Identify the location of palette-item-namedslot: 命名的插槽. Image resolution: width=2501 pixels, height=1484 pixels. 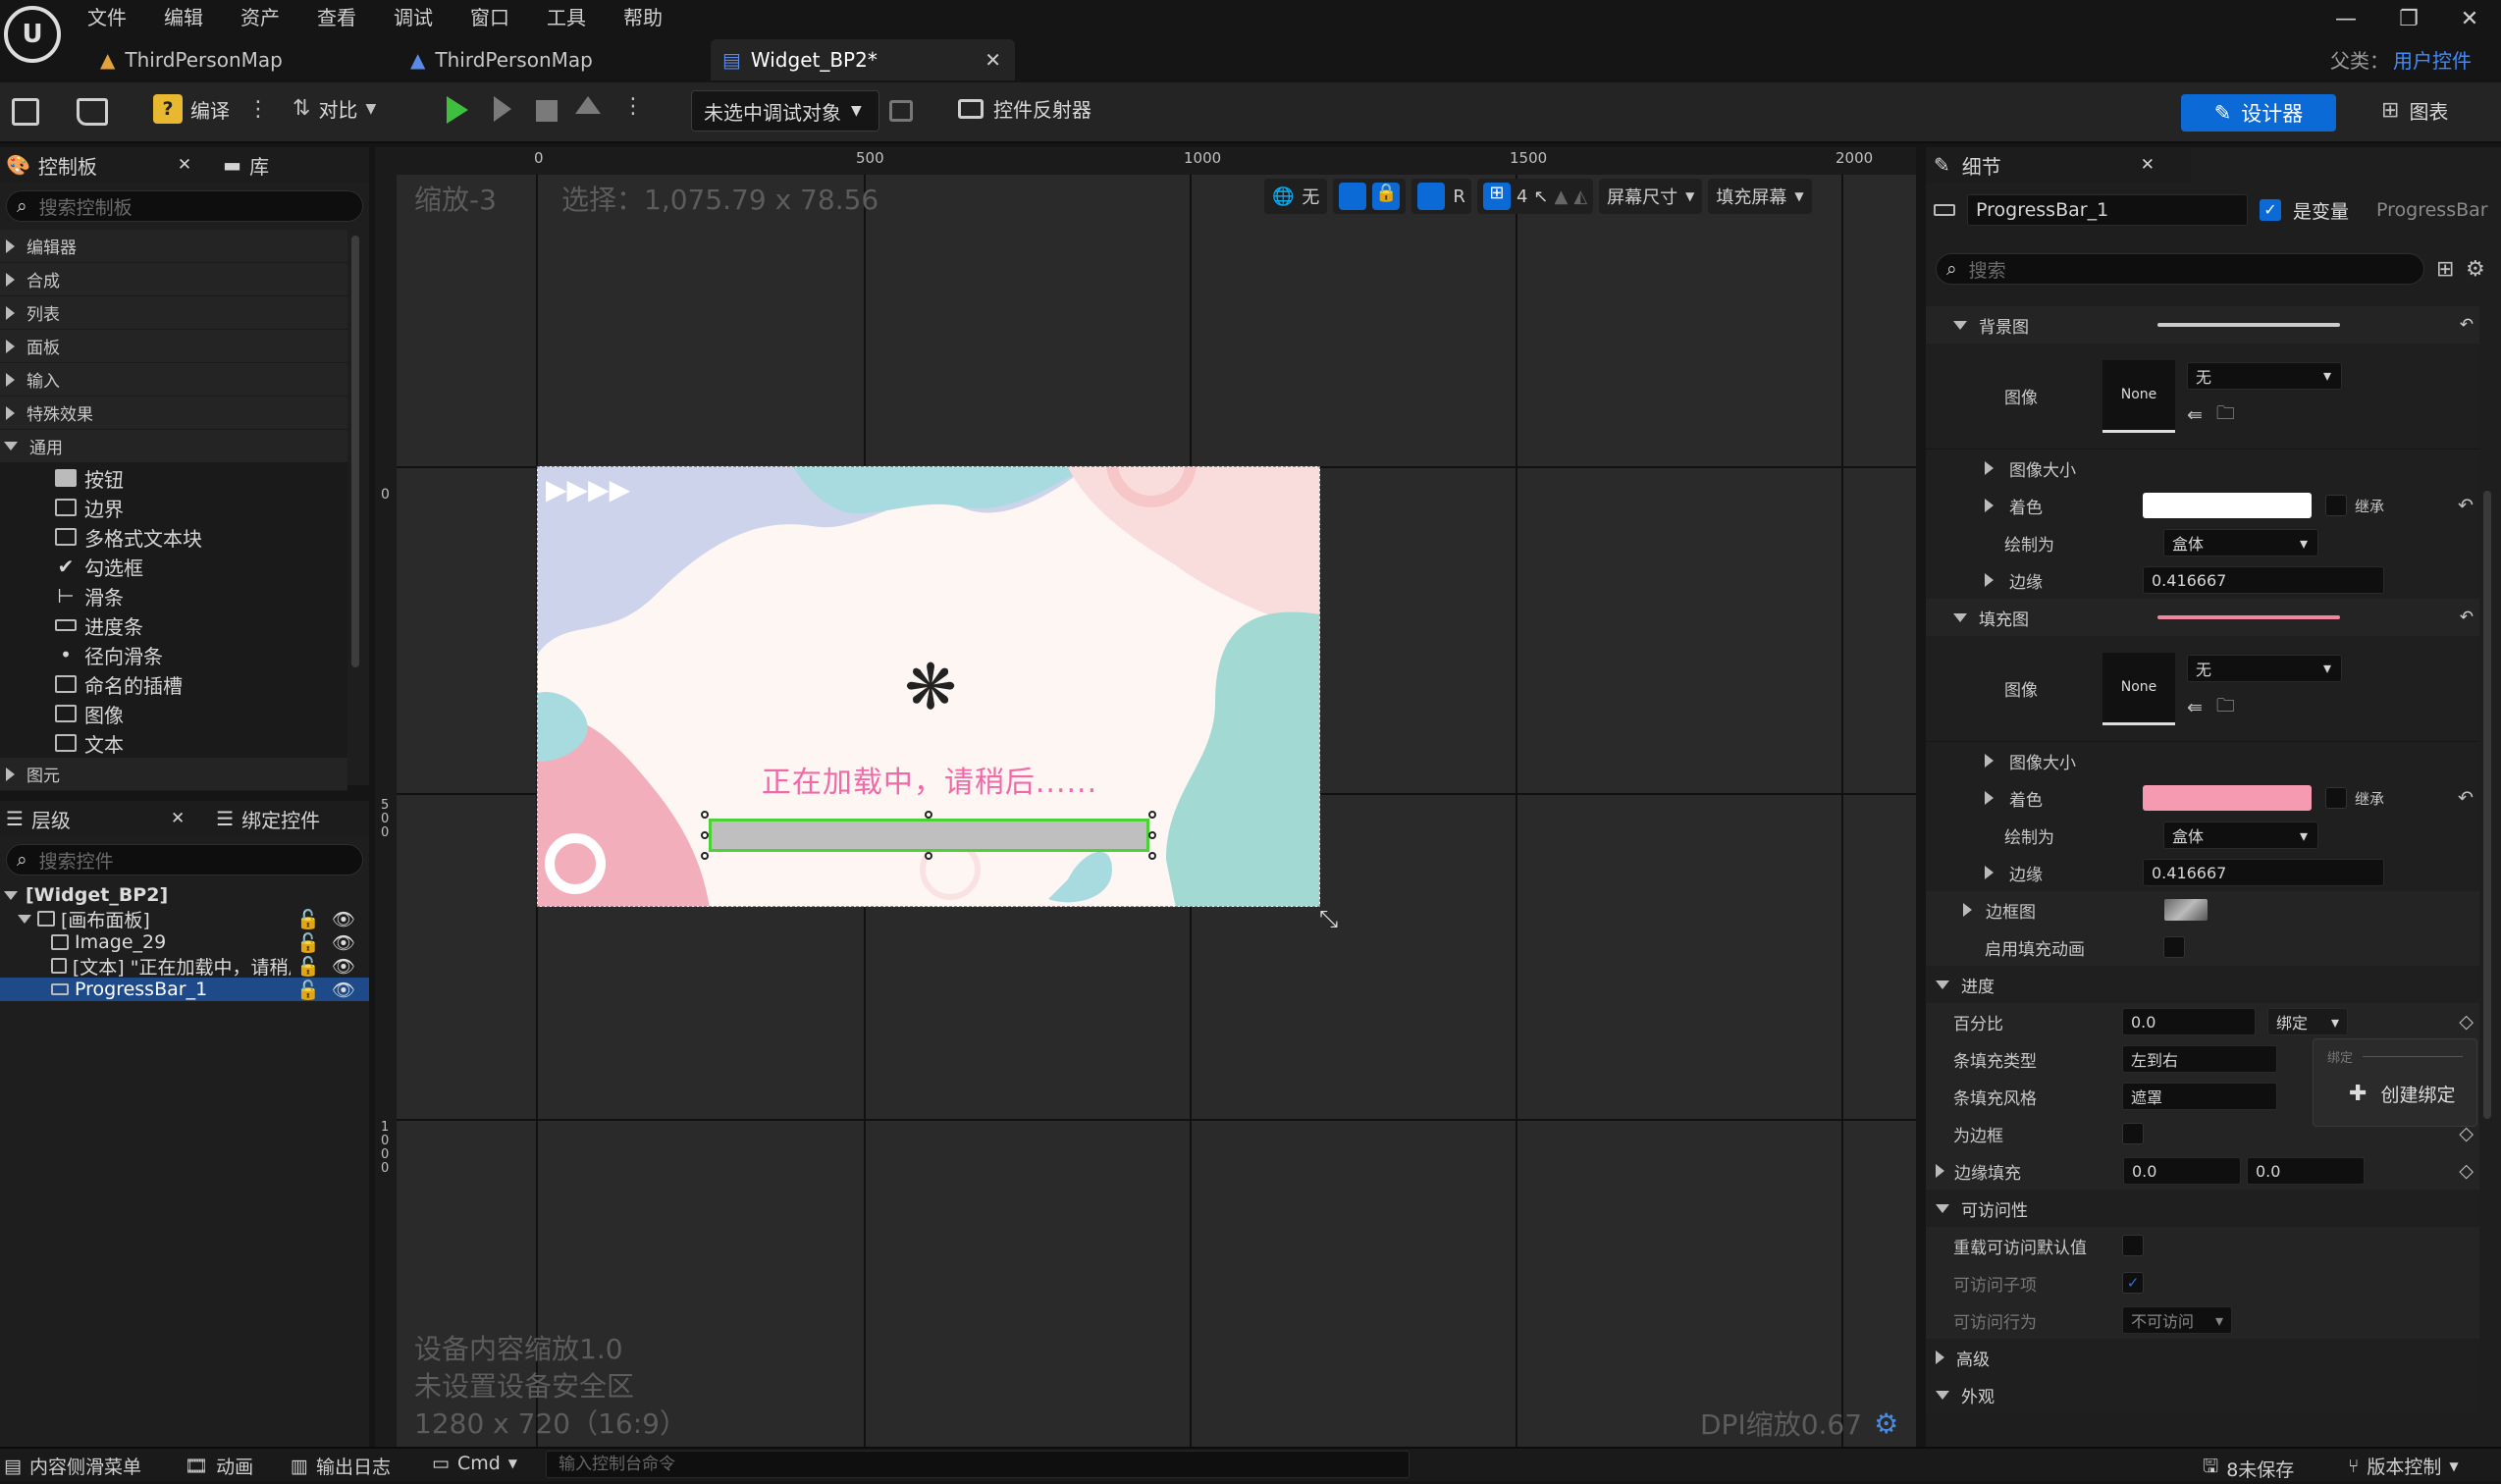
(201, 684).